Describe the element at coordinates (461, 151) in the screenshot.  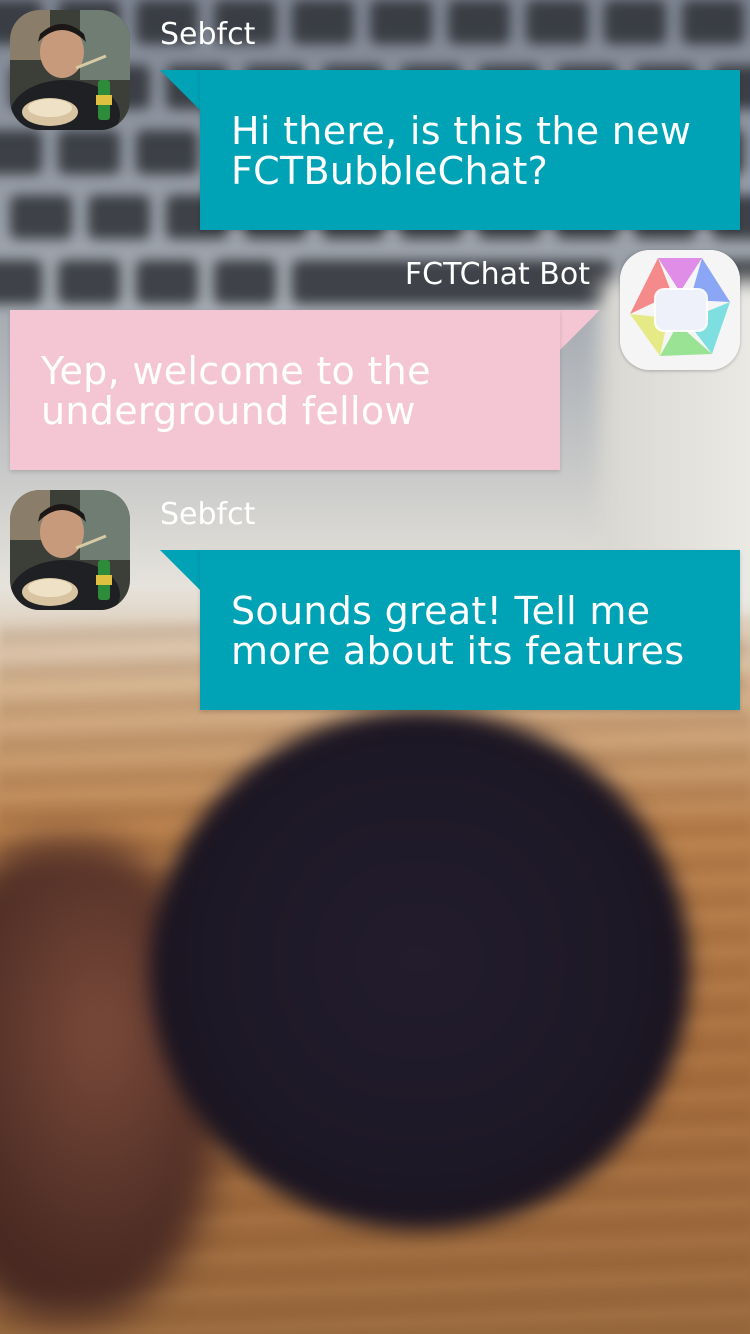
I see `message-text: Hi there, is this the new FCTBubbleChat?` at that location.